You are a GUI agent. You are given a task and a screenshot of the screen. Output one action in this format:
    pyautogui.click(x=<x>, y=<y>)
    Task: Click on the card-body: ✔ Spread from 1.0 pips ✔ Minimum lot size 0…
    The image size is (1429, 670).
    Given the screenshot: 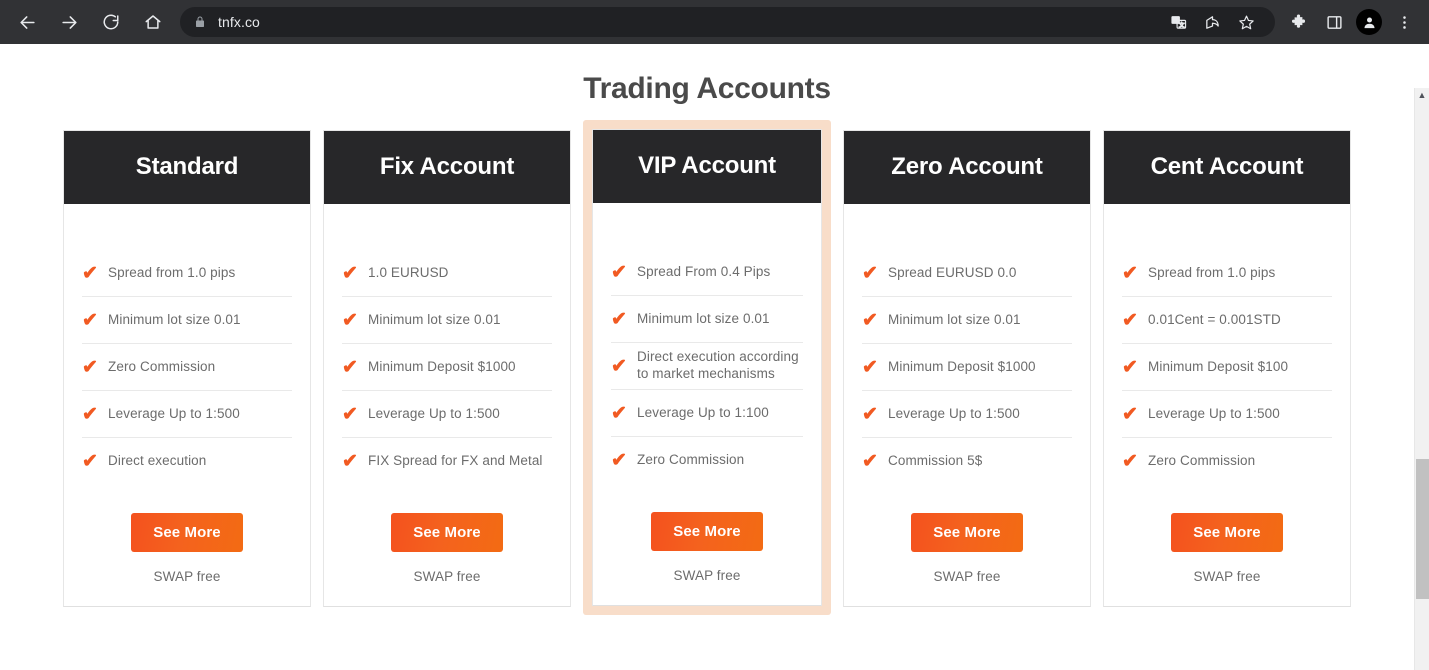 What is the action you would take?
    pyautogui.click(x=187, y=405)
    